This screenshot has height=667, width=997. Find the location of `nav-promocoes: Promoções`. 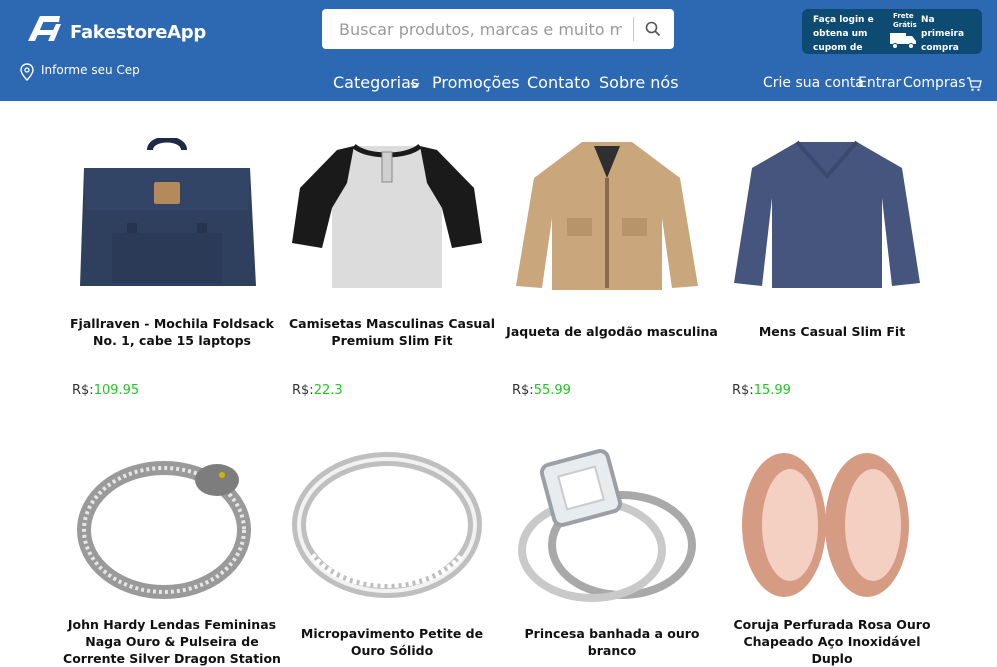

nav-promocoes: Promoções is located at coordinates (476, 82).